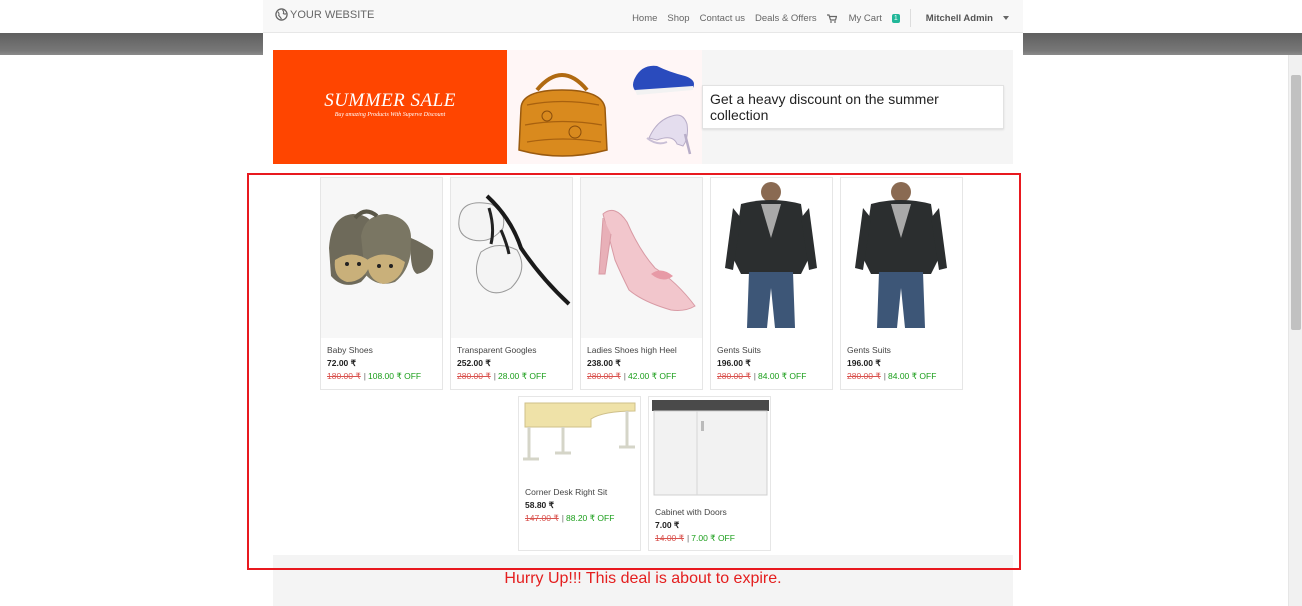 This screenshot has height=606, width=1302. I want to click on globe-icon, so click(281, 14).